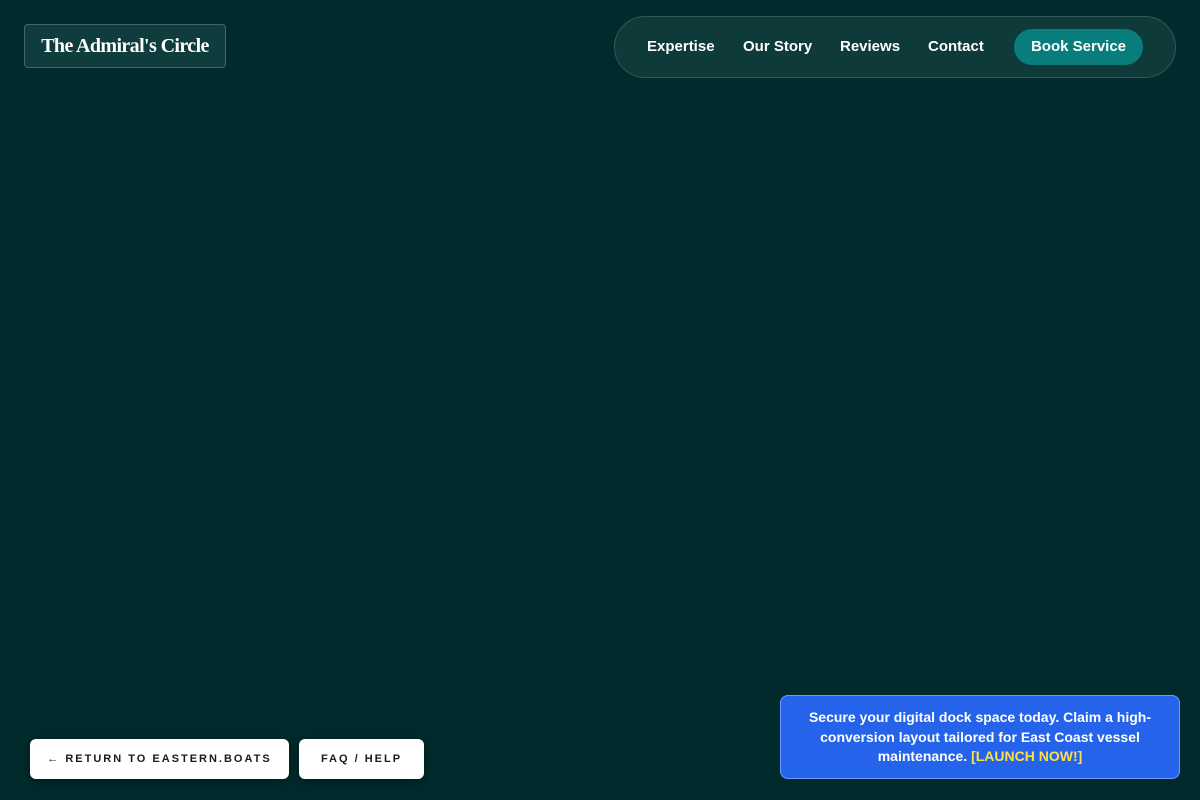  I want to click on brand-name: The Admiral's Circle, so click(125, 45).